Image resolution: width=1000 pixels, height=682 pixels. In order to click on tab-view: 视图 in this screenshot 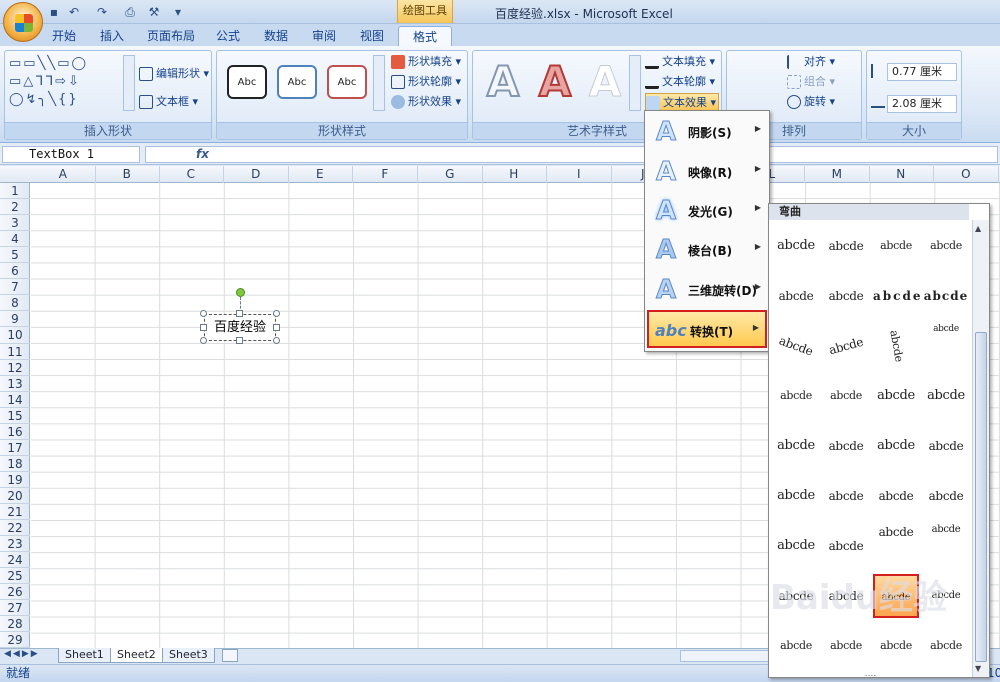, I will do `click(372, 36)`.